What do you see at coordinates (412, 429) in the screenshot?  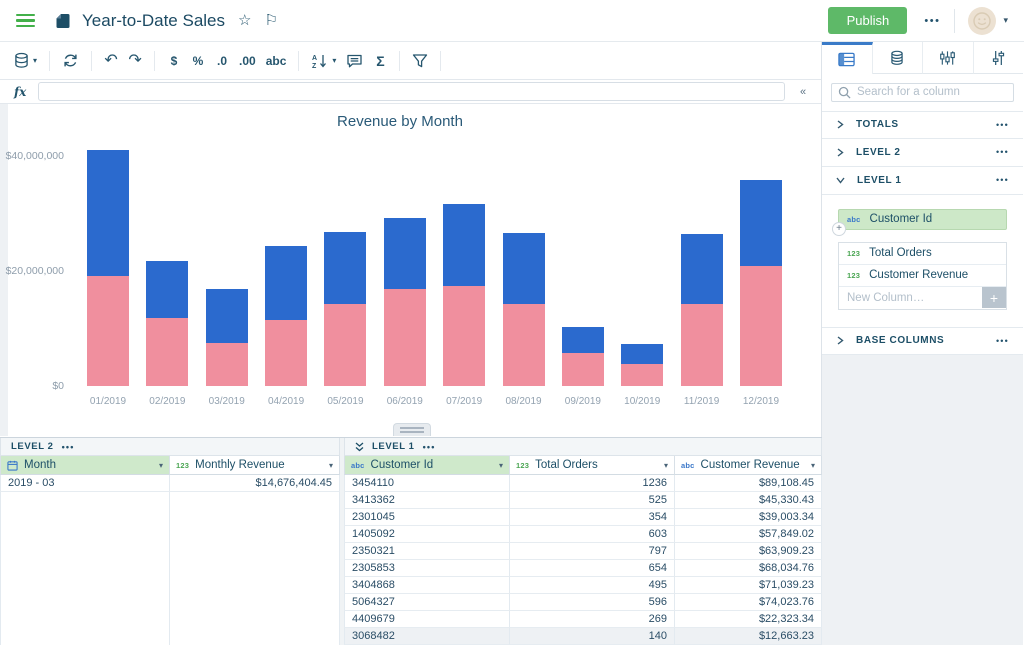 I see `resize-handle` at bounding box center [412, 429].